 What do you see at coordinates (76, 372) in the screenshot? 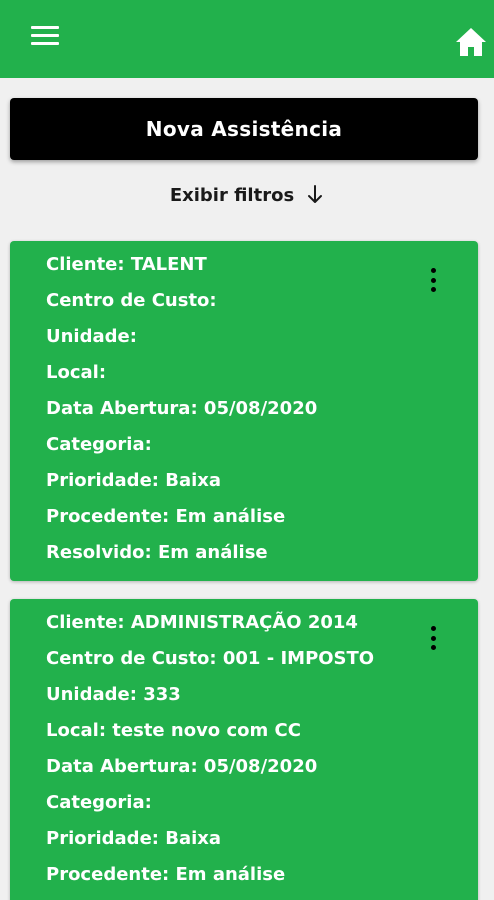
I see `card-field-local: Local:` at bounding box center [76, 372].